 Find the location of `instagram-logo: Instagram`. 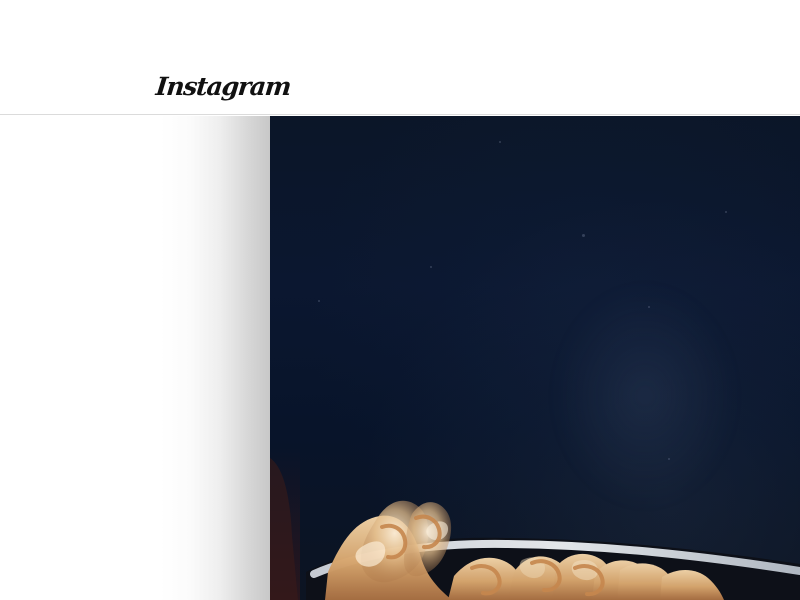

instagram-logo: Instagram is located at coordinates (223, 86).